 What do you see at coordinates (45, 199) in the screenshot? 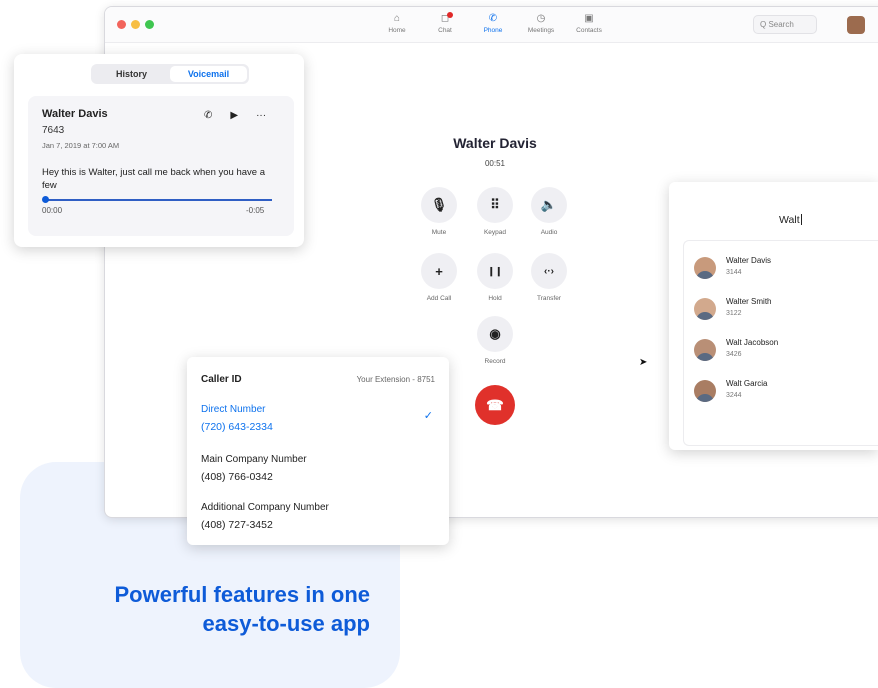
I see `playback-scrubber` at bounding box center [45, 199].